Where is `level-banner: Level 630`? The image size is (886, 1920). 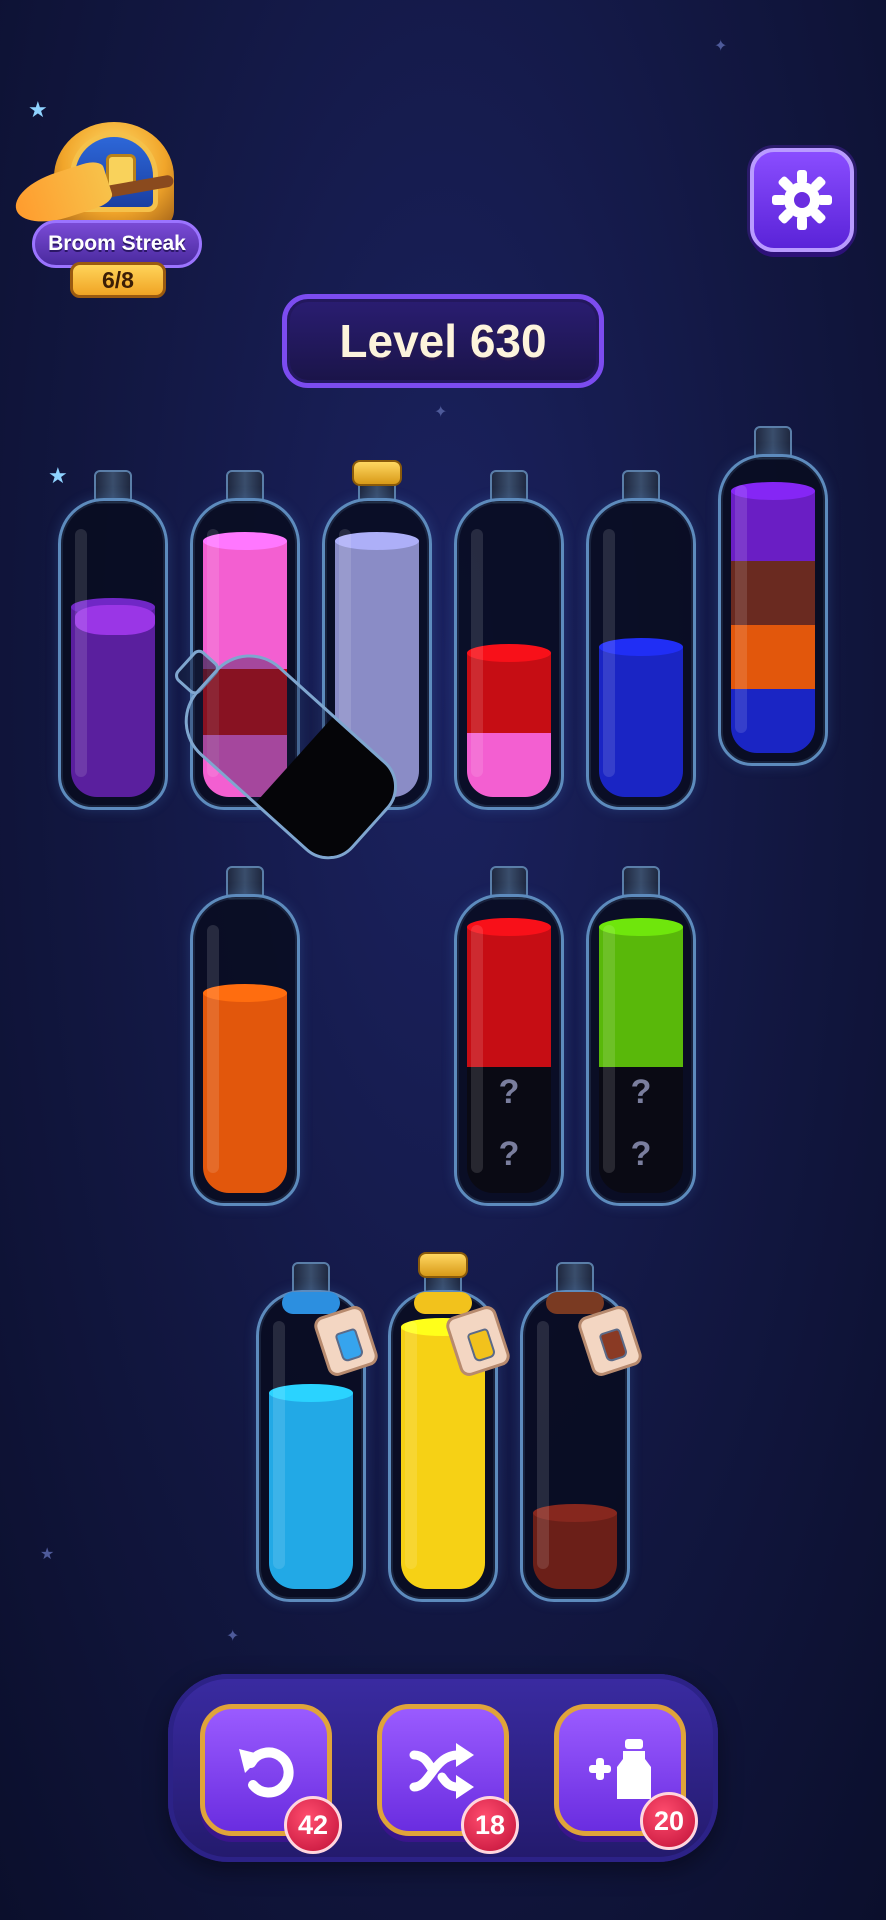
level-banner: Level 630 is located at coordinates (443, 341).